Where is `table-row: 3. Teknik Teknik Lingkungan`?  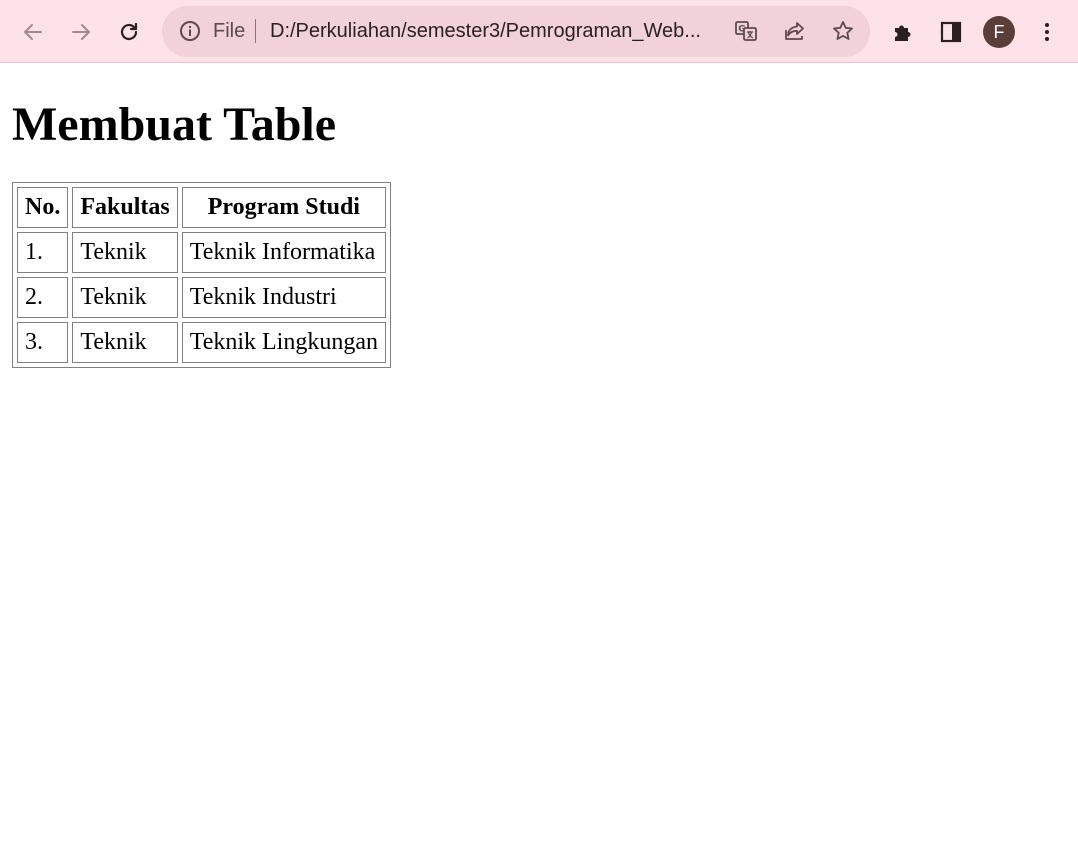
table-row: 3. Teknik Teknik Lingkungan is located at coordinates (201, 342).